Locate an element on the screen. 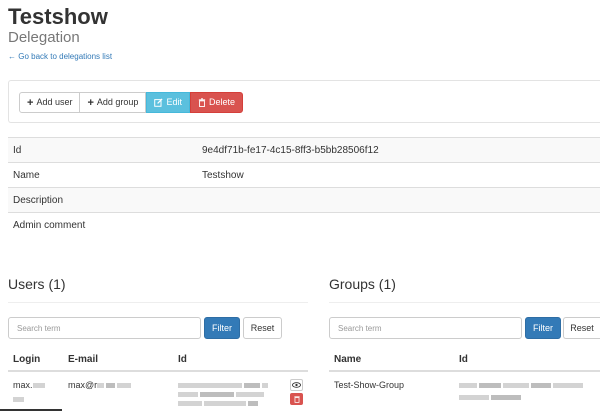 The image size is (600, 411). user-login: max. is located at coordinates (23, 385).